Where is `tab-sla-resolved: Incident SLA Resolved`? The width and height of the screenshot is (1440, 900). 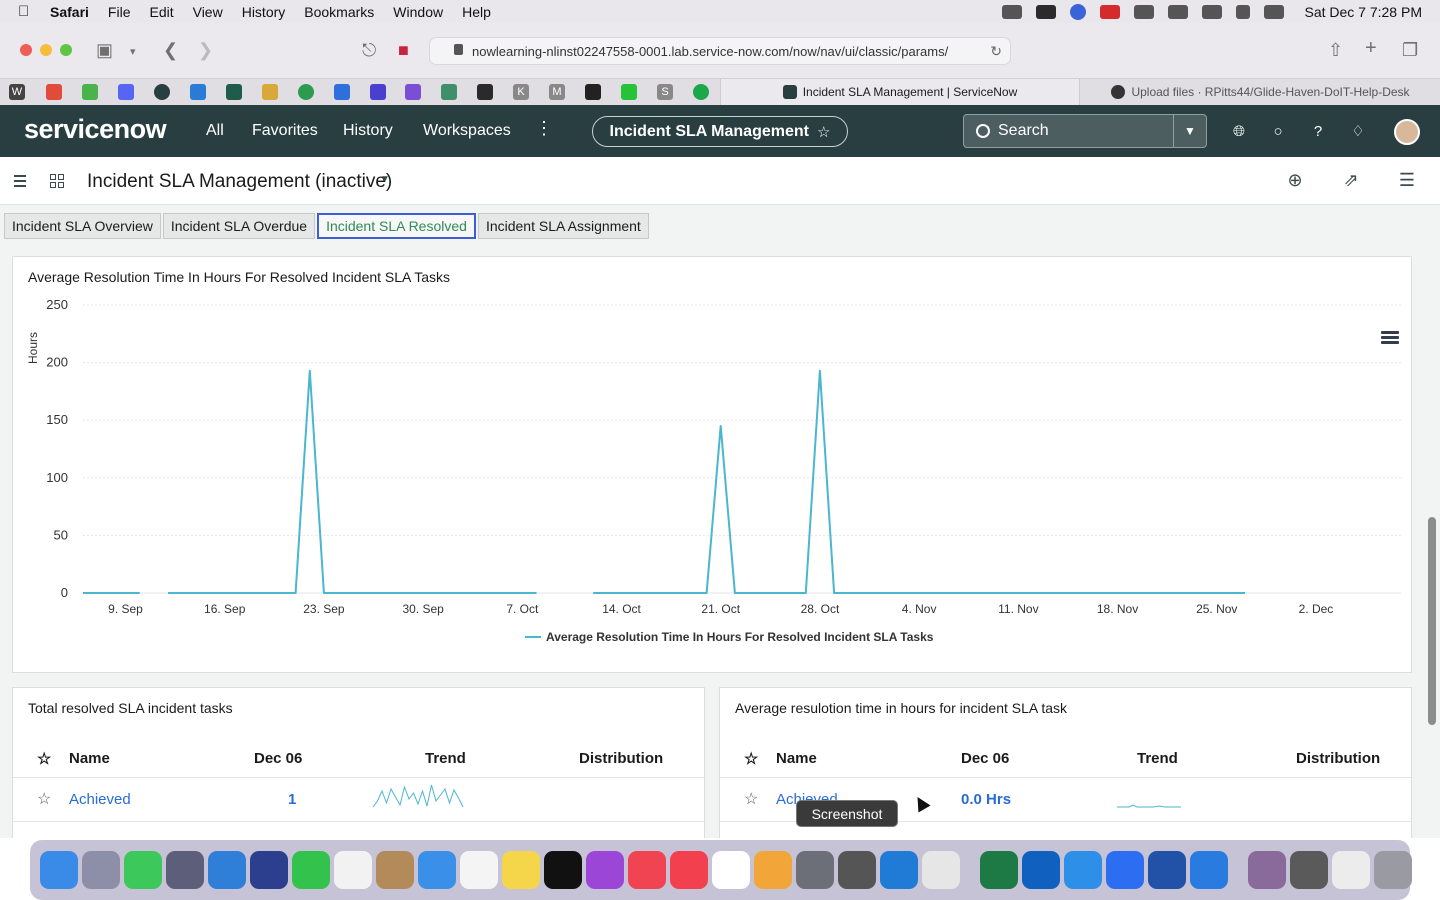
tab-sla-resolved: Incident SLA Resolved is located at coordinates (396, 226).